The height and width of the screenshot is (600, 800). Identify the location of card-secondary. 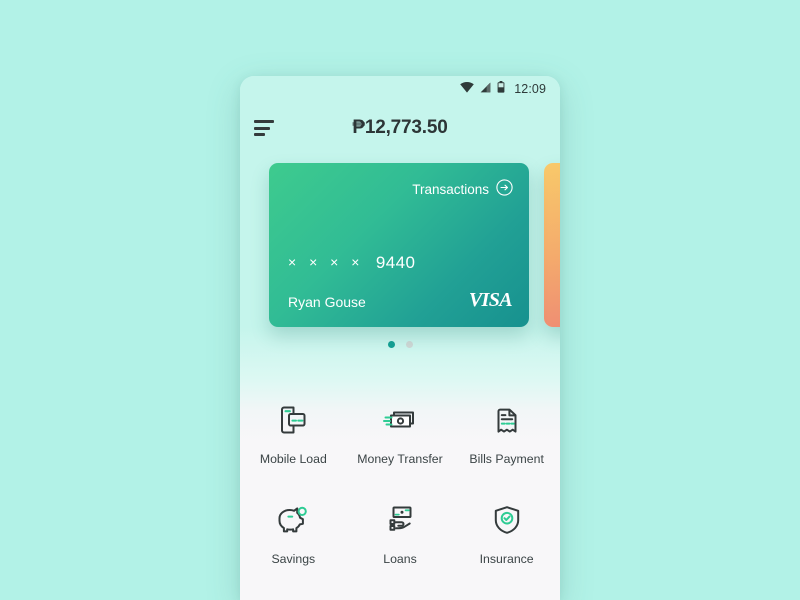
(552, 245).